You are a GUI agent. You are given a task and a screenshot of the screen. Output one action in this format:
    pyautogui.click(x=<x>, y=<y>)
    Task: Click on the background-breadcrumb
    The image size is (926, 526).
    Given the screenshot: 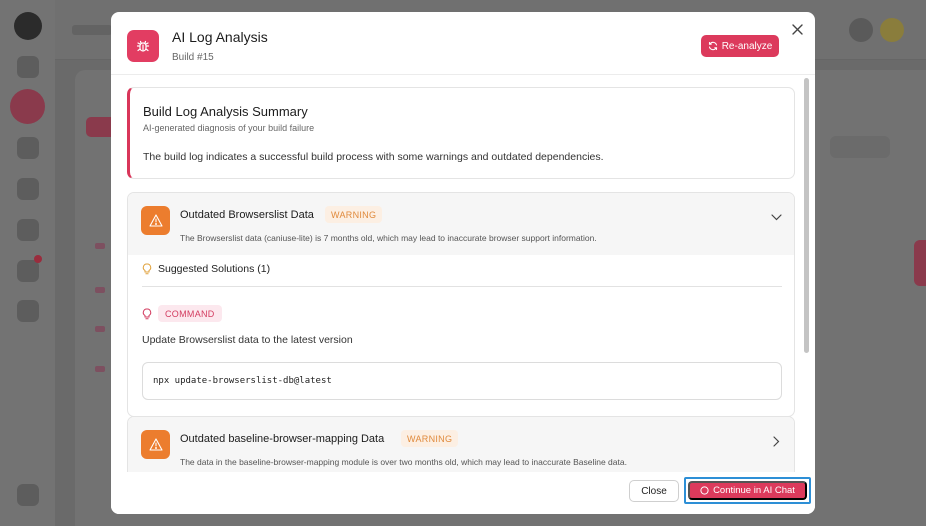 What is the action you would take?
    pyautogui.click(x=92, y=30)
    